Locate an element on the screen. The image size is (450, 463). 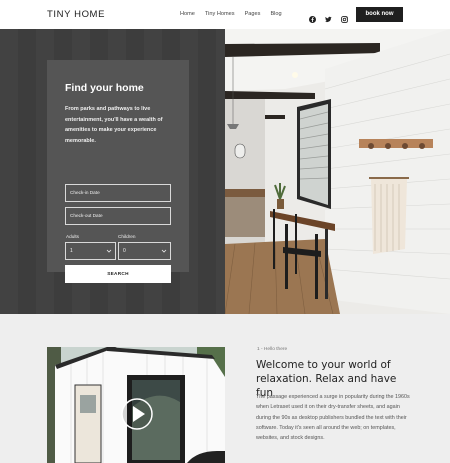
nav-pages: Pages is located at coordinates (253, 14).